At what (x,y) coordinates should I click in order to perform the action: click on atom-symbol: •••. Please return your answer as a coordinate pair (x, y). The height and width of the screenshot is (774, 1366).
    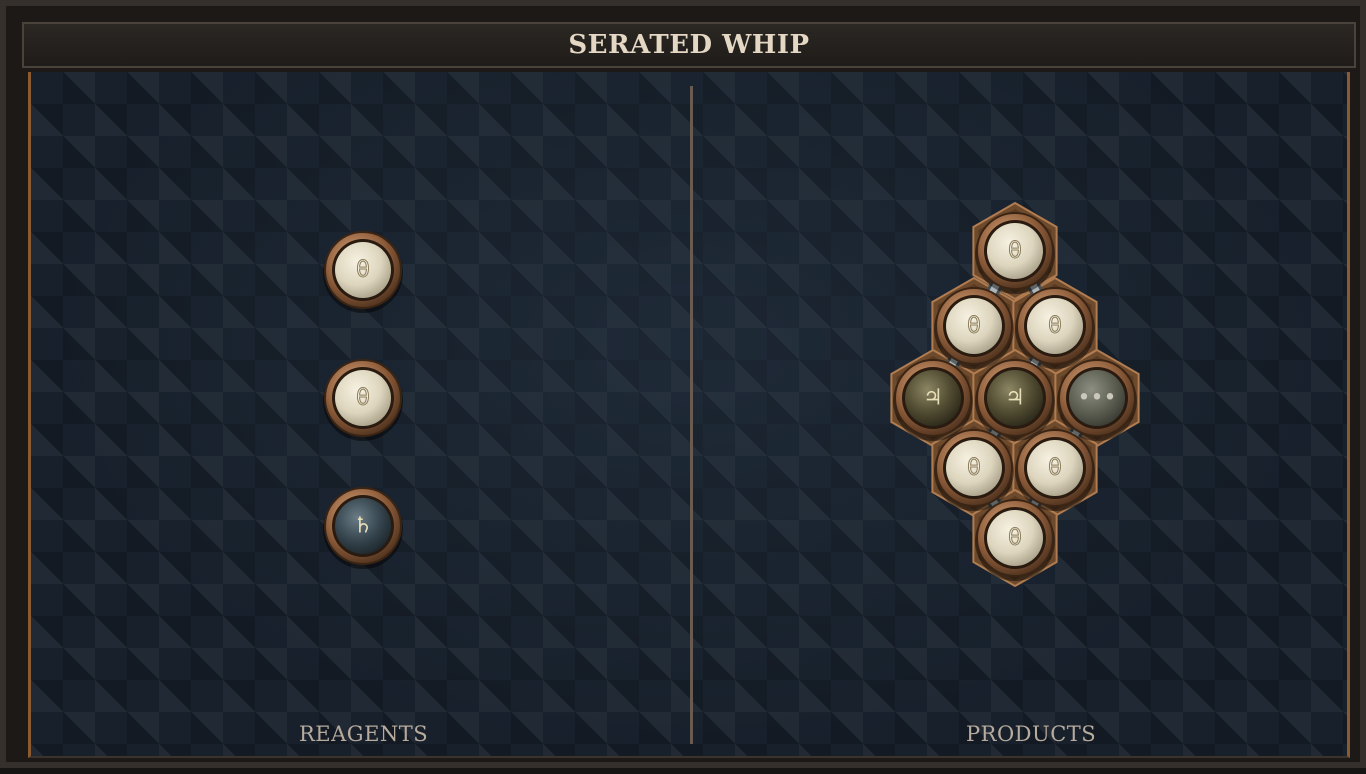
    Looking at the image, I should click on (1097, 398).